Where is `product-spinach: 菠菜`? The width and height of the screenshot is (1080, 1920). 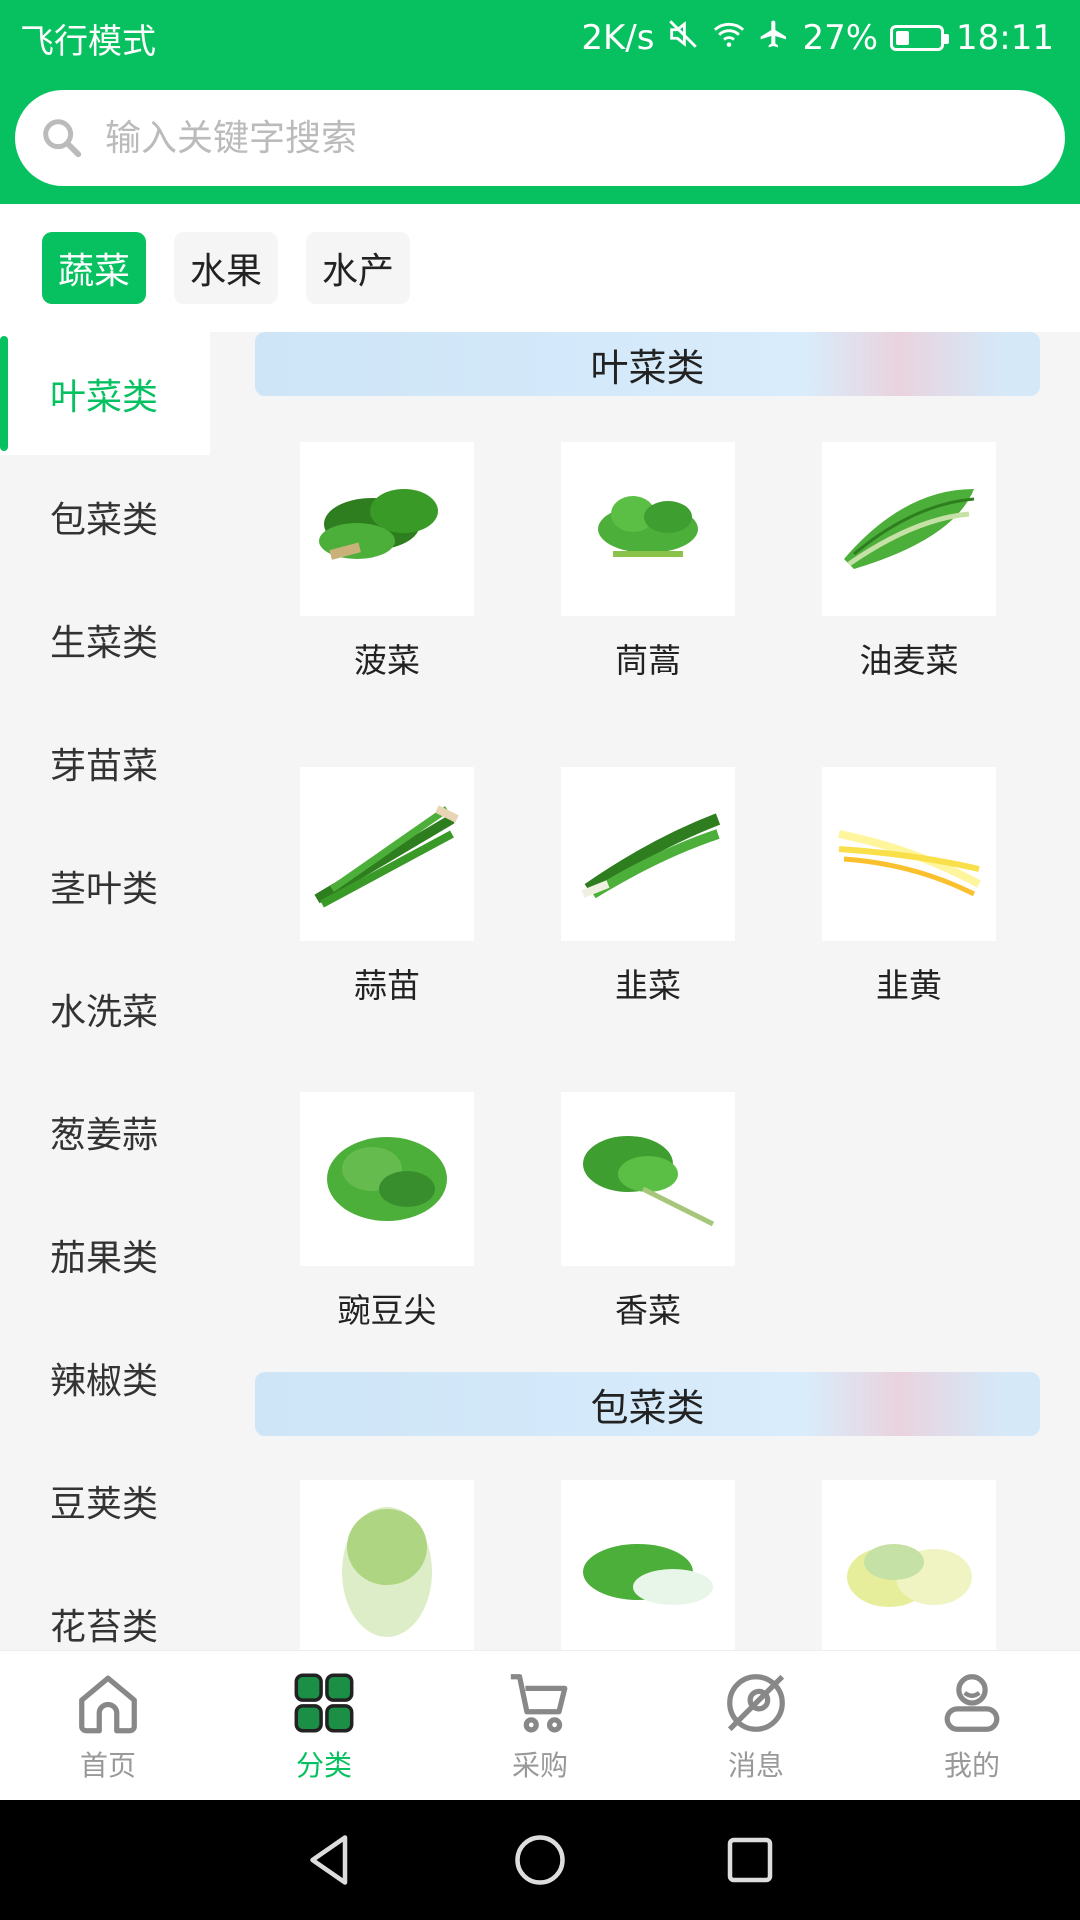 product-spinach: 菠菜 is located at coordinates (387, 562).